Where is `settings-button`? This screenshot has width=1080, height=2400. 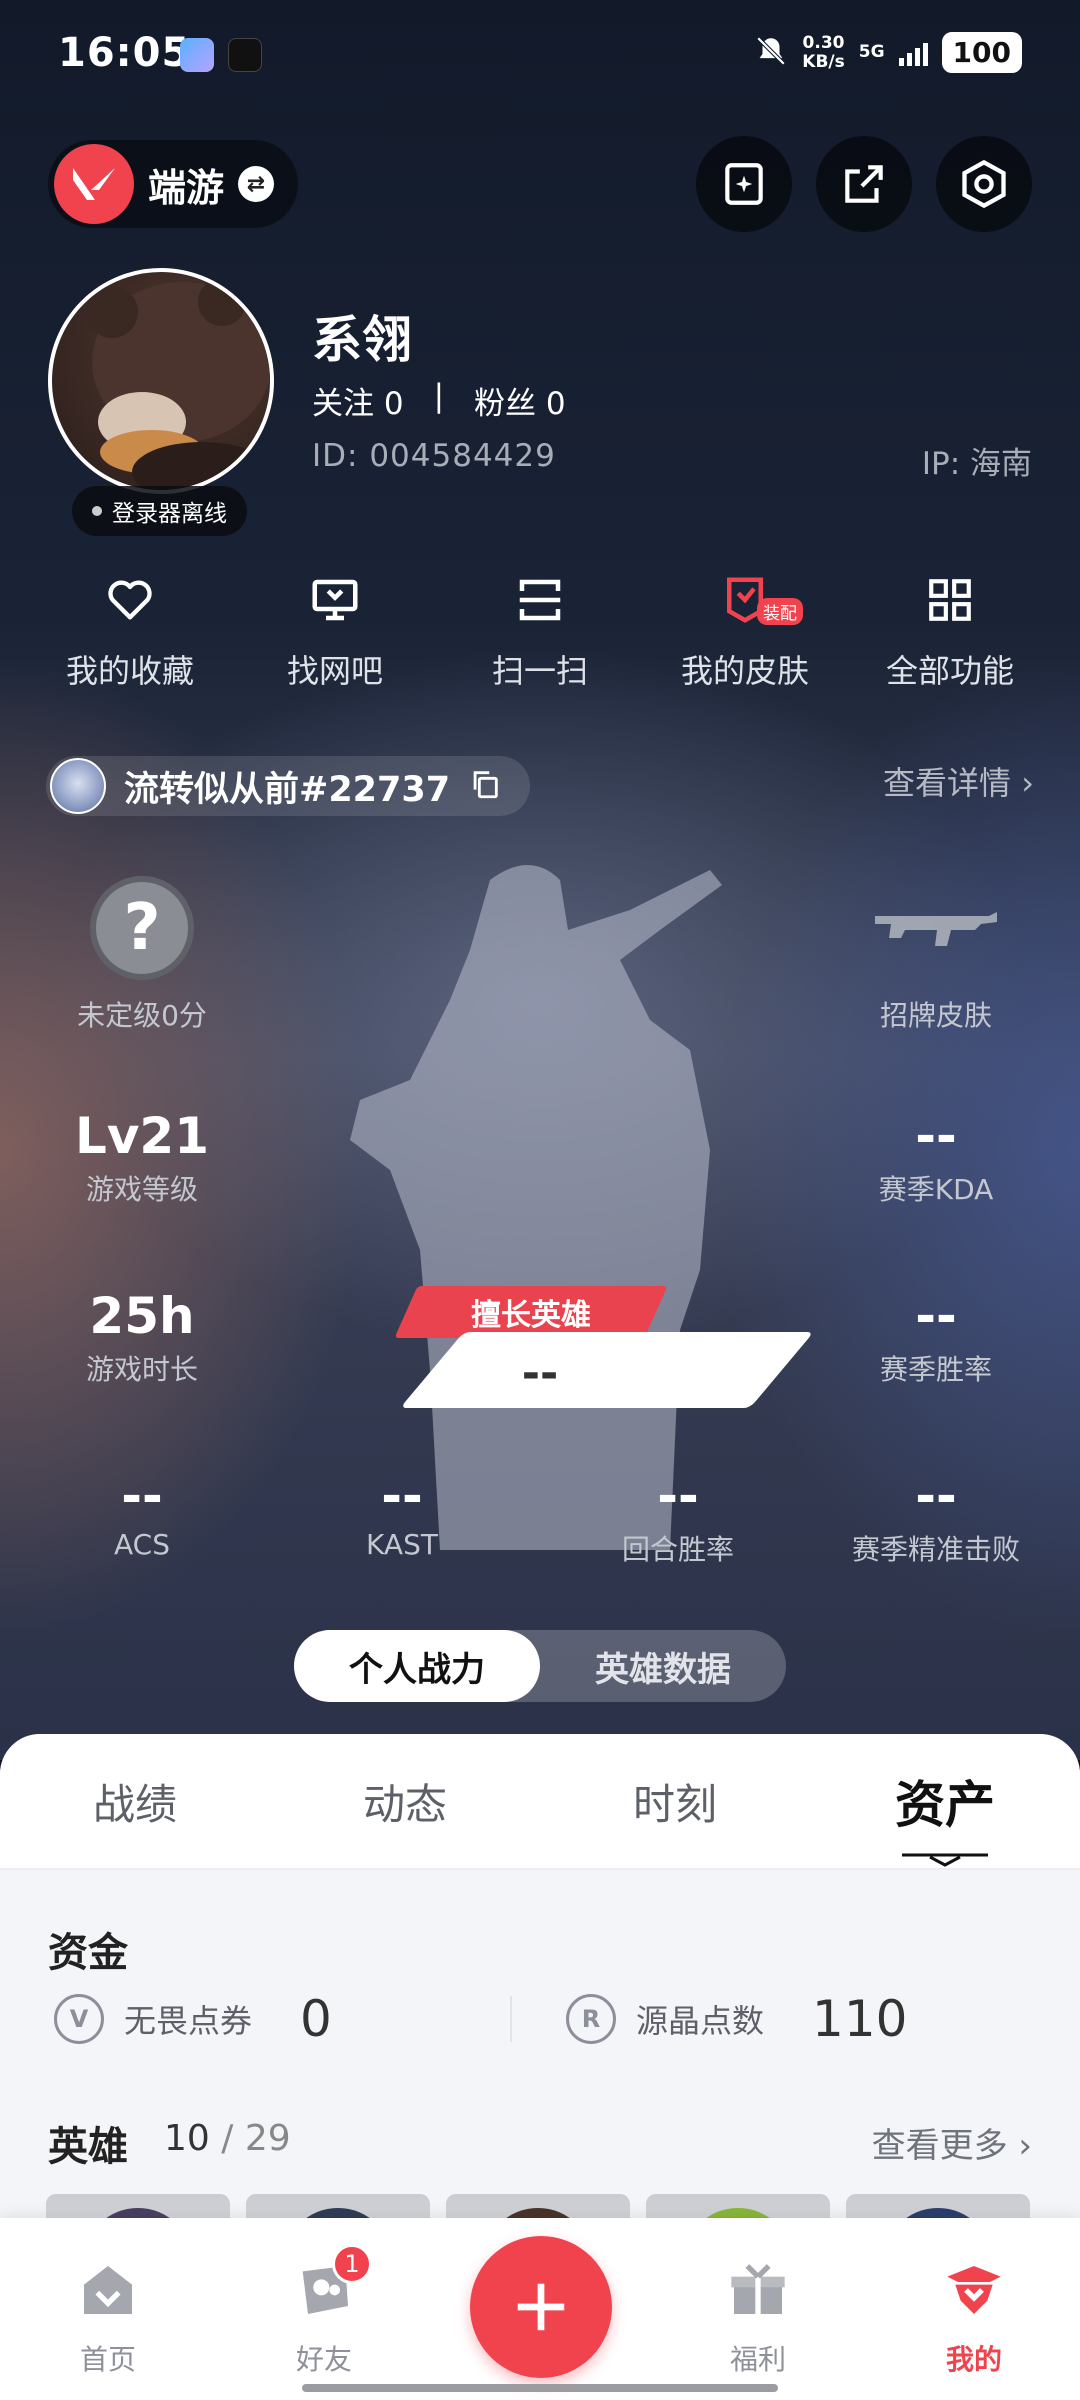
settings-button is located at coordinates (984, 184).